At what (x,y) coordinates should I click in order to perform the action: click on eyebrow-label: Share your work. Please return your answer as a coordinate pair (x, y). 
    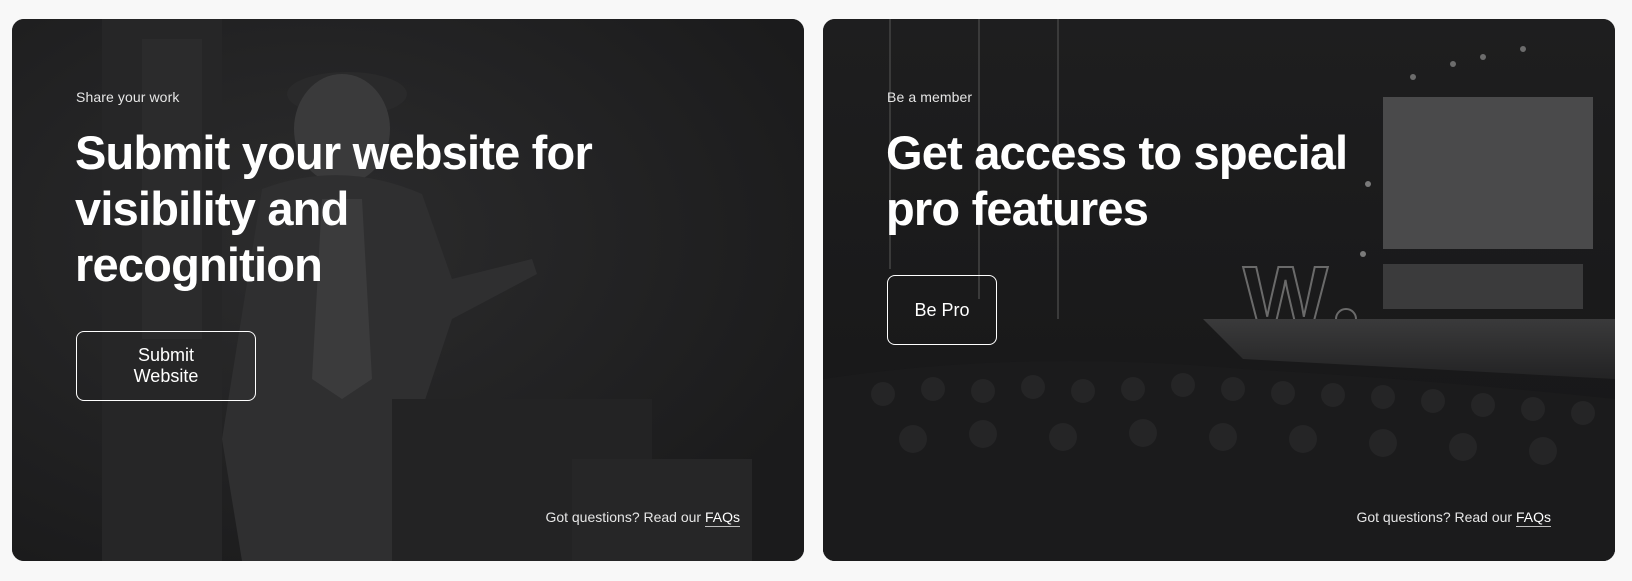
    Looking at the image, I should click on (128, 97).